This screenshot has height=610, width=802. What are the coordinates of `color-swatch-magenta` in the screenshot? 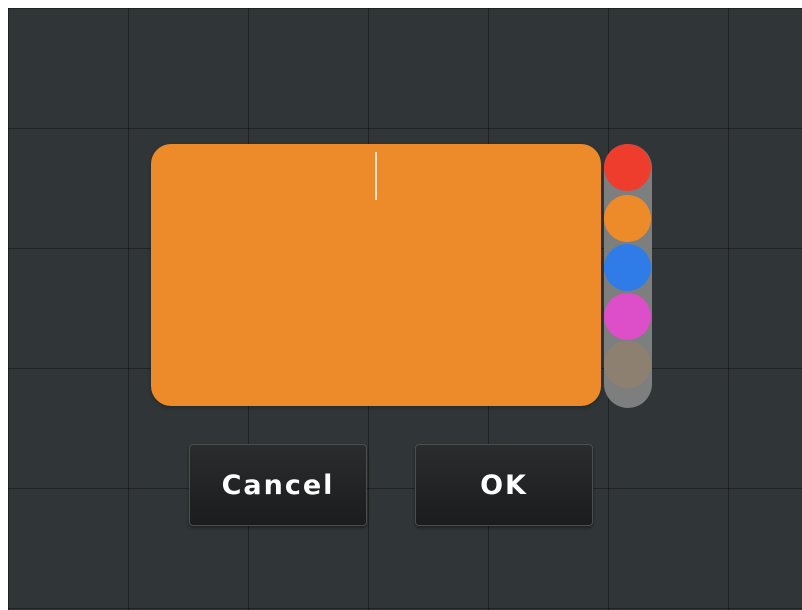 It's located at (627, 316).